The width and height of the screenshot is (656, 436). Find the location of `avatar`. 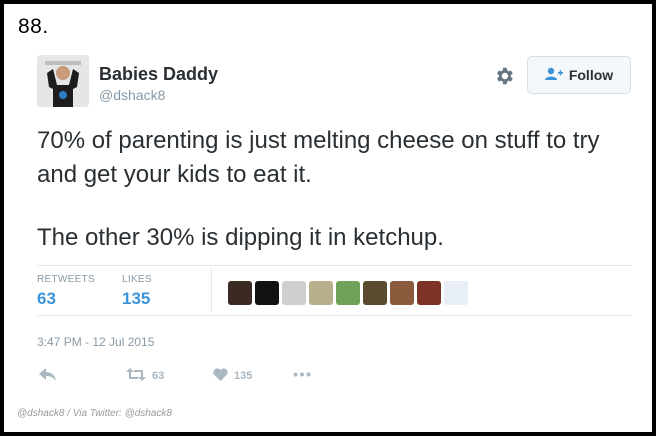

avatar is located at coordinates (63, 81).